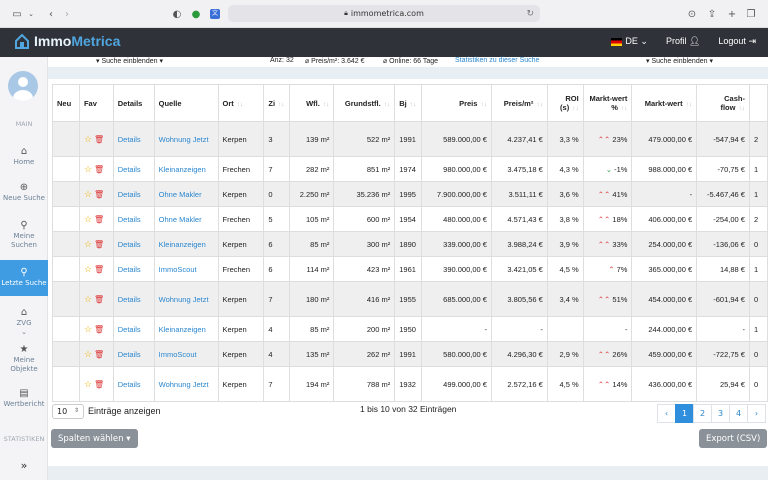 The image size is (768, 480). I want to click on page-size-select: 10 ⇕, so click(68, 411).